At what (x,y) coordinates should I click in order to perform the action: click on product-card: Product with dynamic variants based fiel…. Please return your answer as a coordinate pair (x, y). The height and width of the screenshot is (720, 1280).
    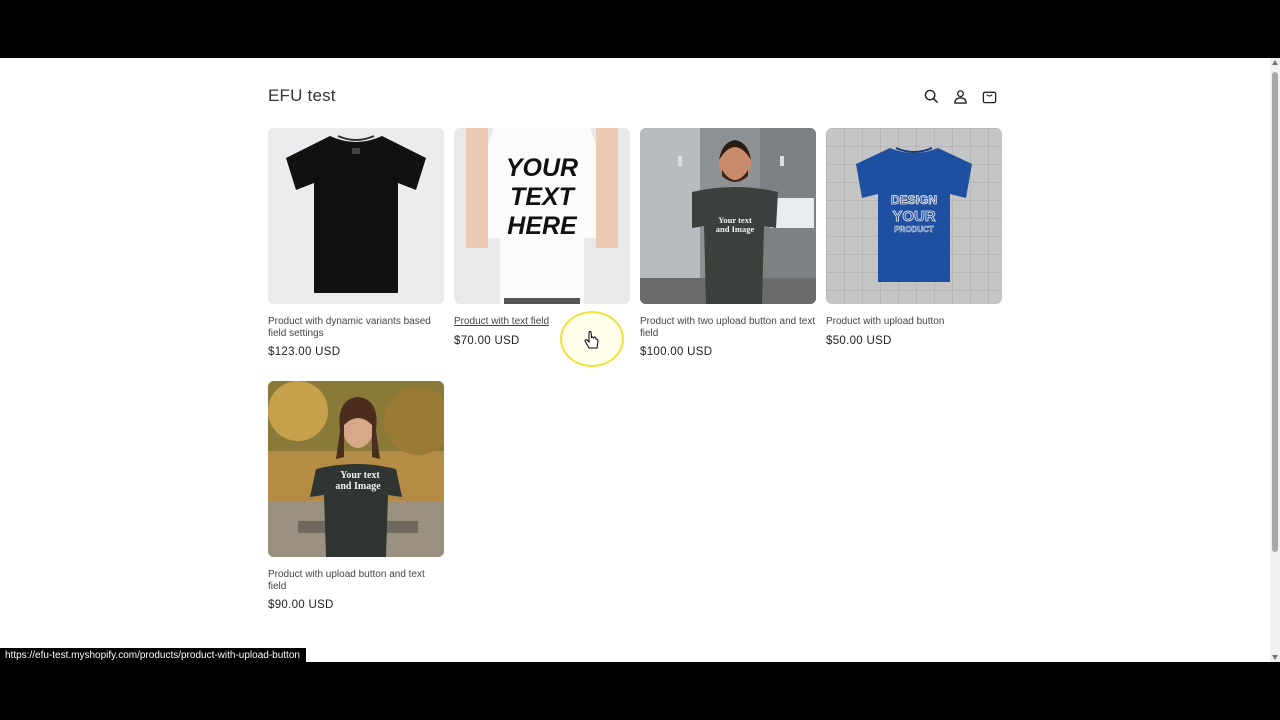
    Looking at the image, I should click on (356, 243).